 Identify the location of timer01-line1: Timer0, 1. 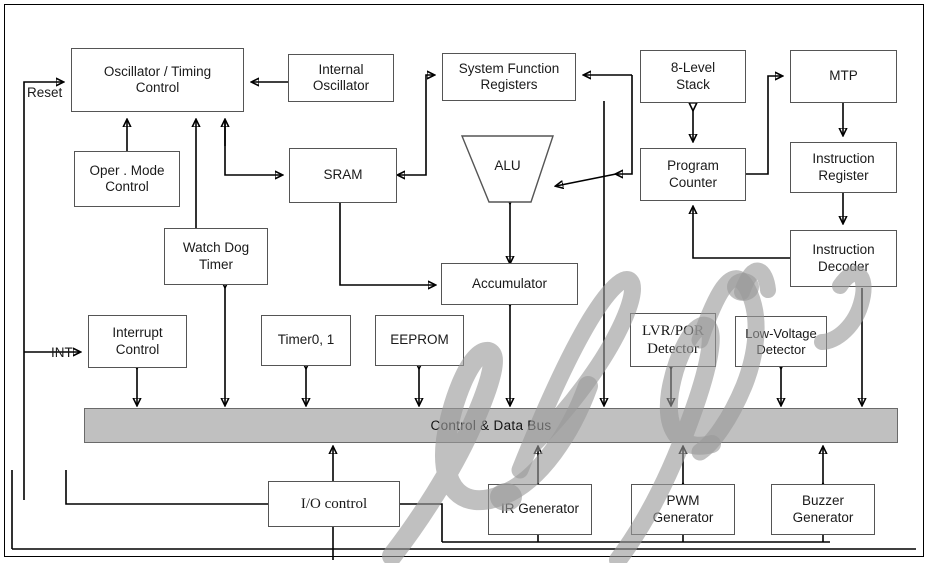
(306, 340).